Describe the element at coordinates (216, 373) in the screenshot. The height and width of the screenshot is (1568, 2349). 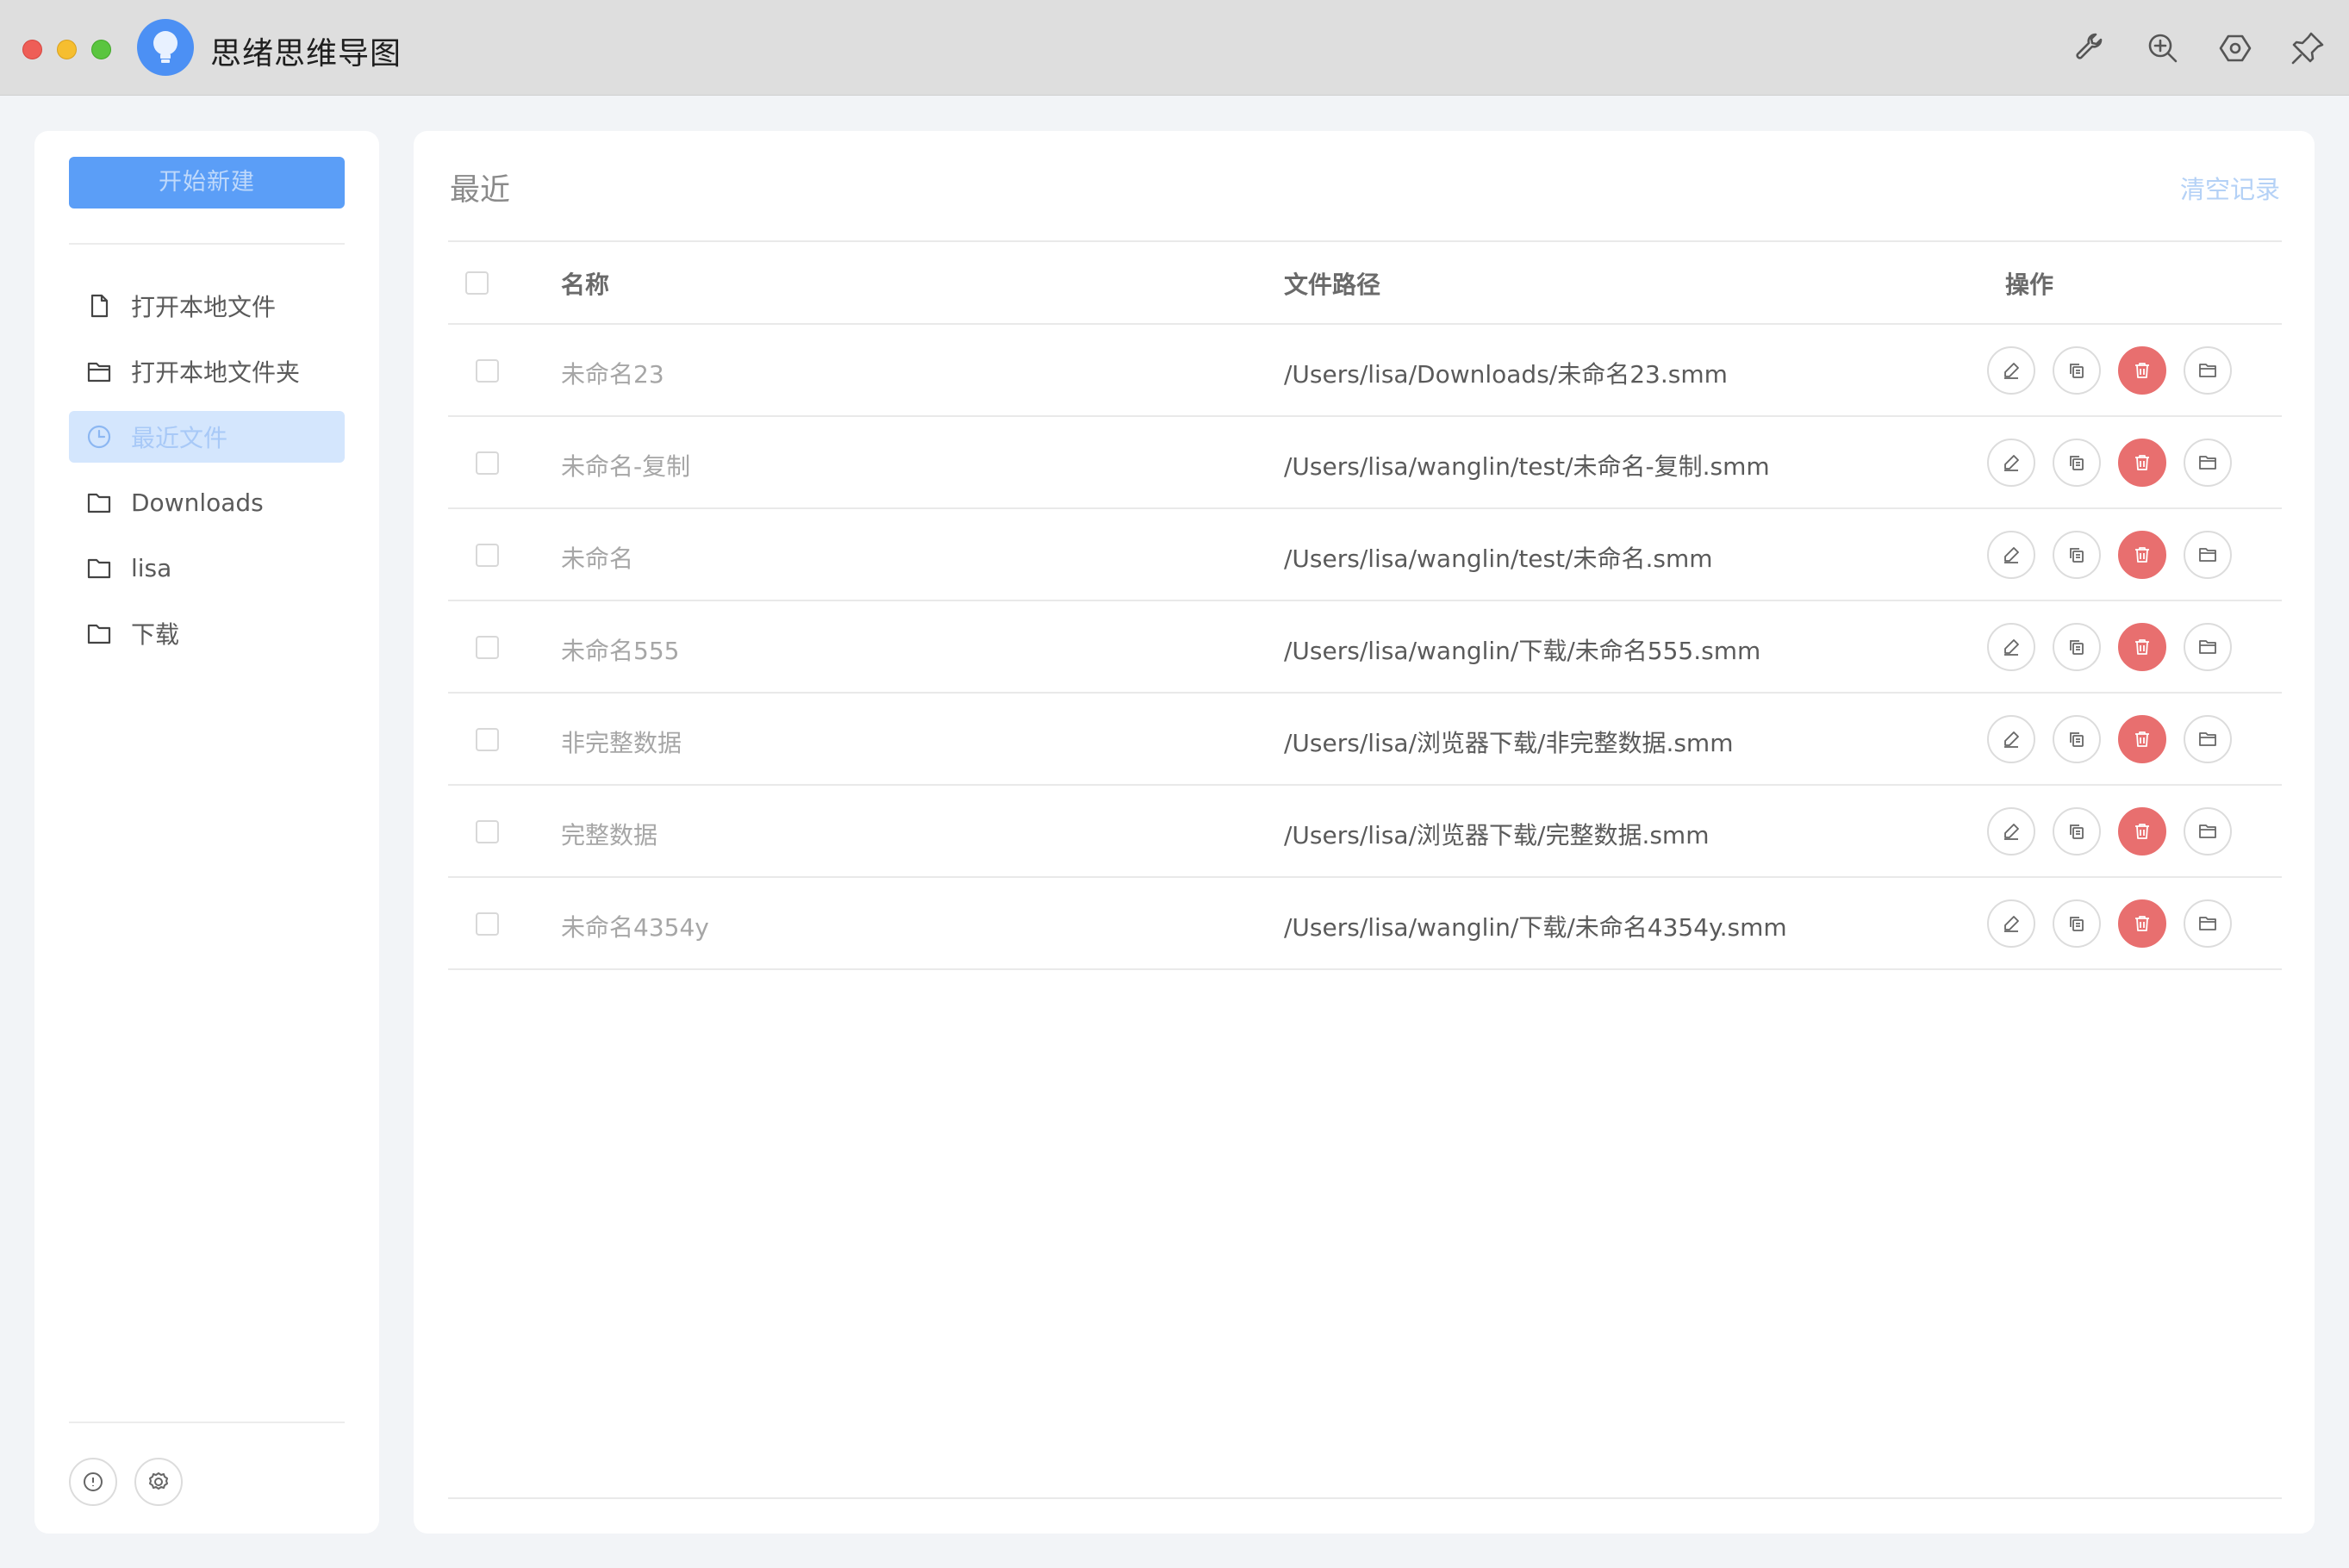
I see `sidebar-item-label: 打开本地文件夹` at that location.